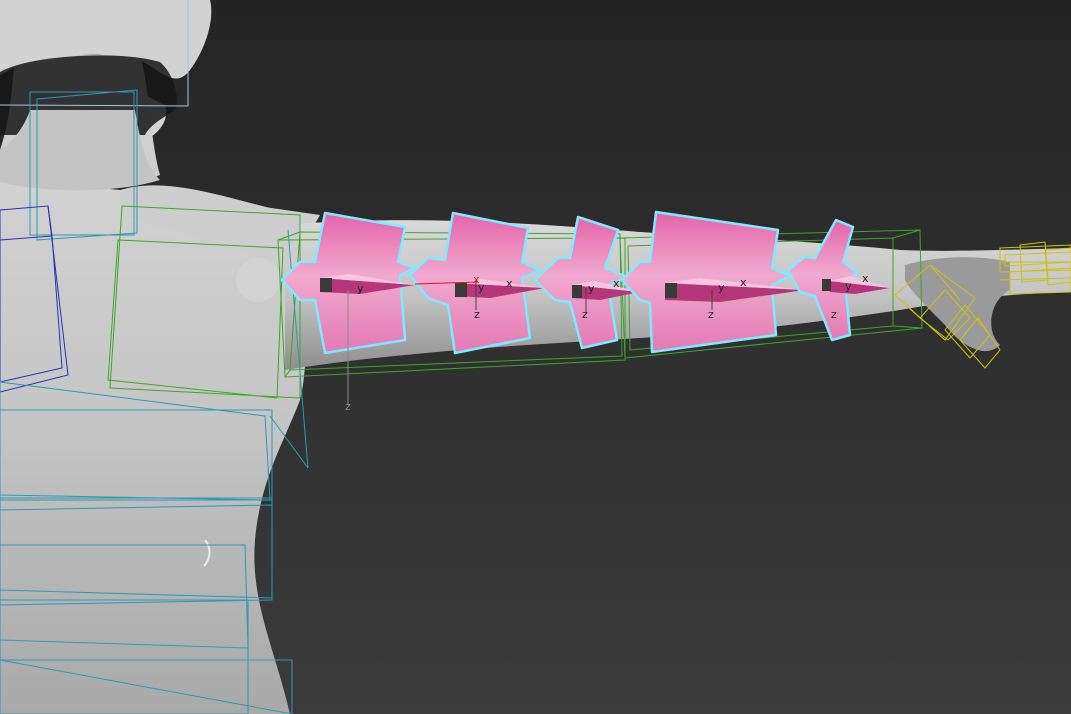 Image resolution: width=1071 pixels, height=714 pixels. What do you see at coordinates (477, 314) in the screenshot?
I see `bone2-z-label: z` at bounding box center [477, 314].